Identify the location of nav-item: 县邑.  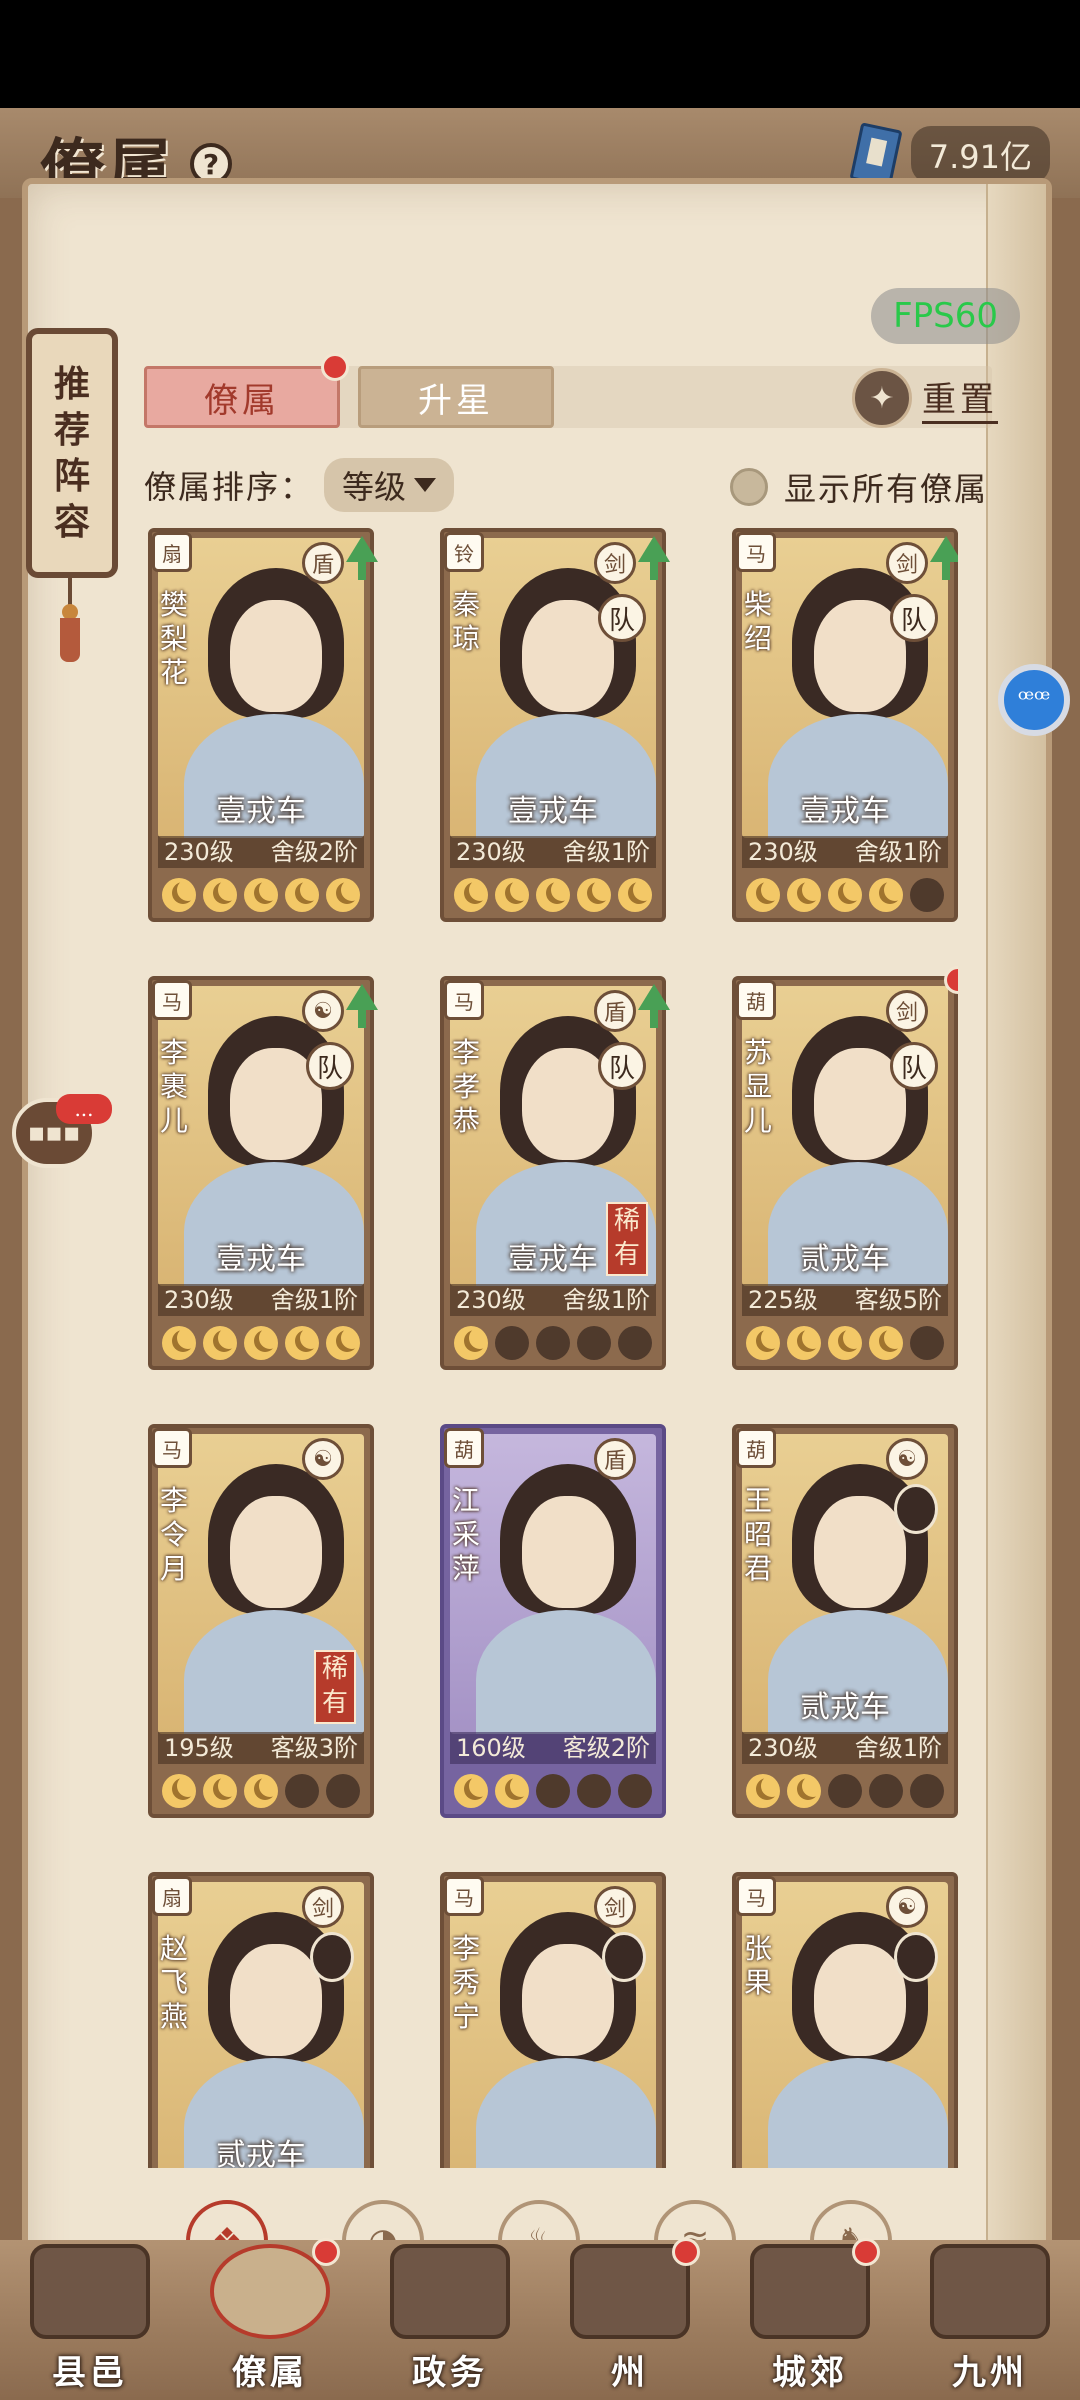
(90, 2319).